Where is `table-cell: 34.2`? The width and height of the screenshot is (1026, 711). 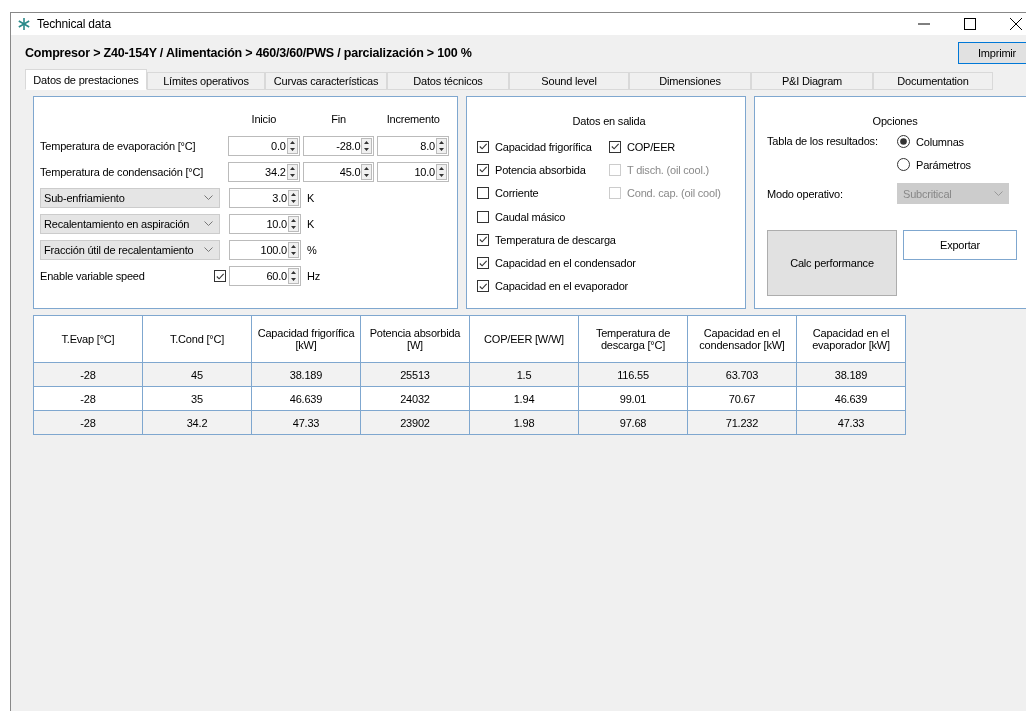 table-cell: 34.2 is located at coordinates (197, 422).